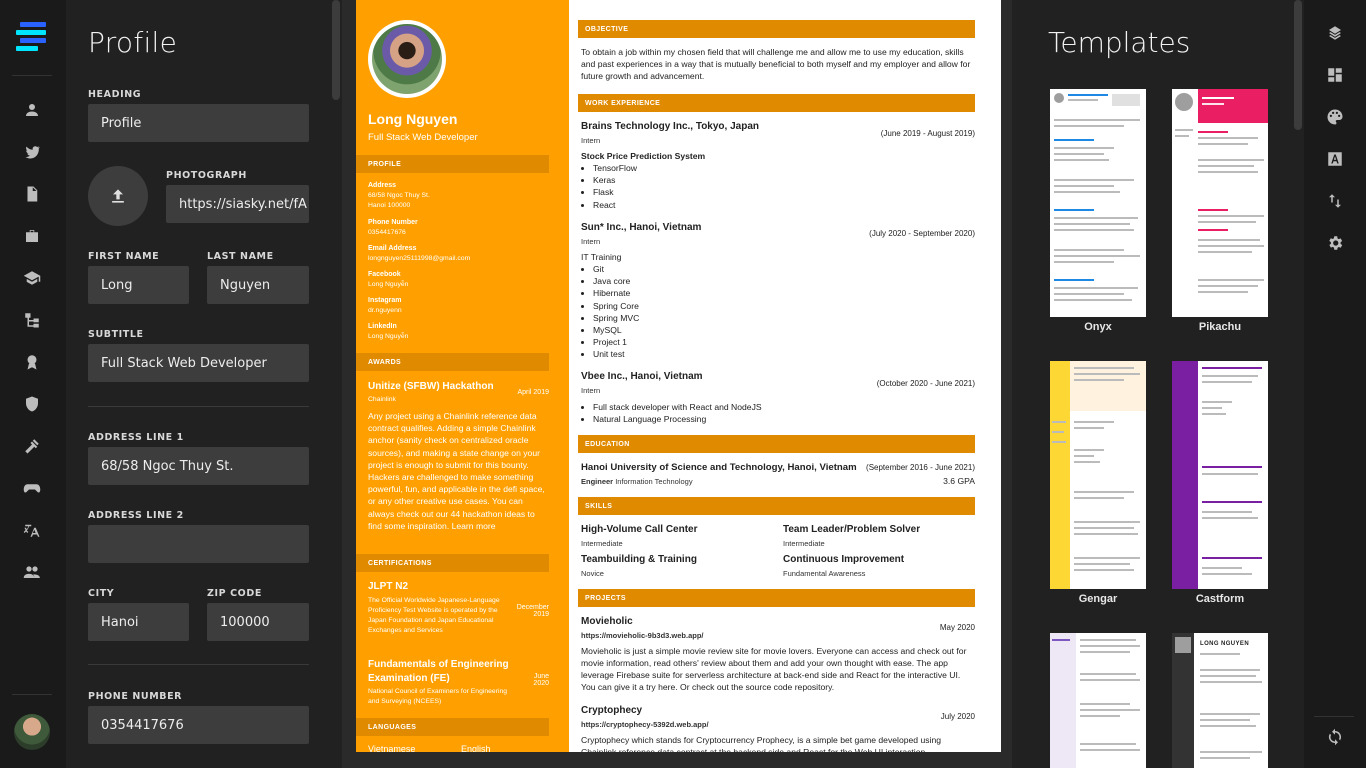 The height and width of the screenshot is (768, 1366). I want to click on templates-title: Templates, so click(1119, 42).